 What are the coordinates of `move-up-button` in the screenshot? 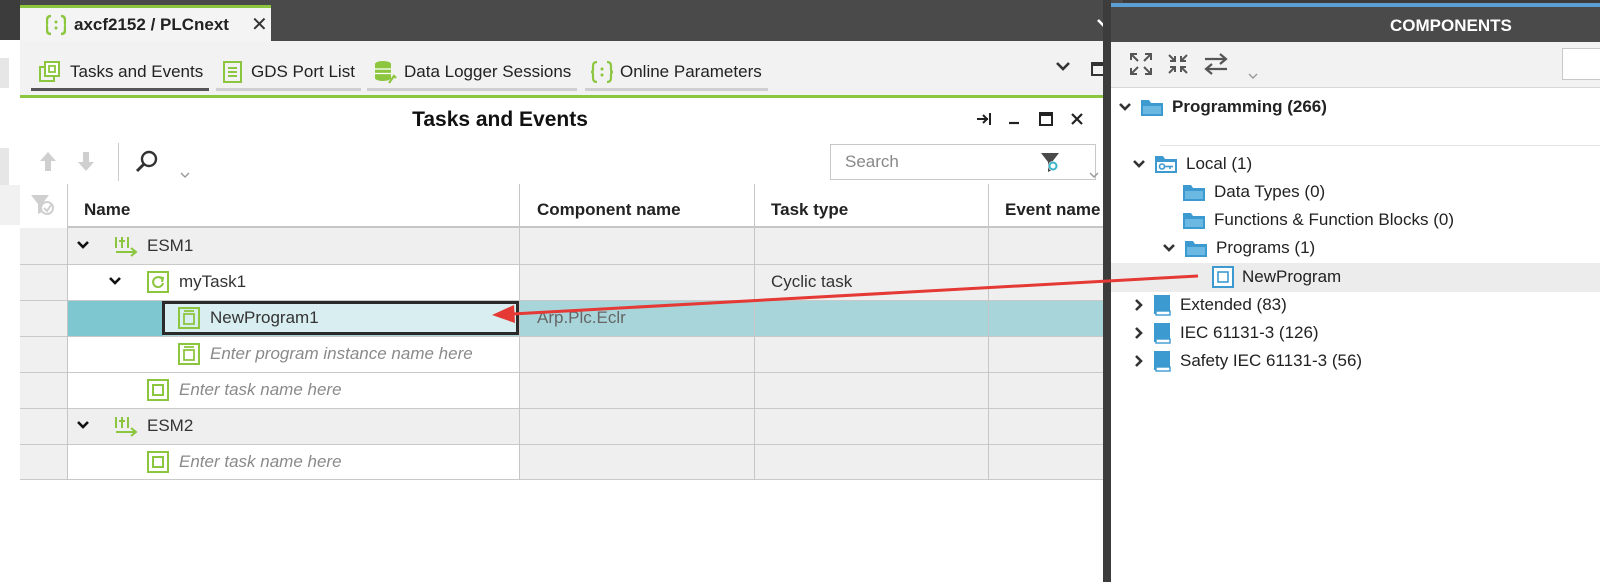 It's located at (48, 161).